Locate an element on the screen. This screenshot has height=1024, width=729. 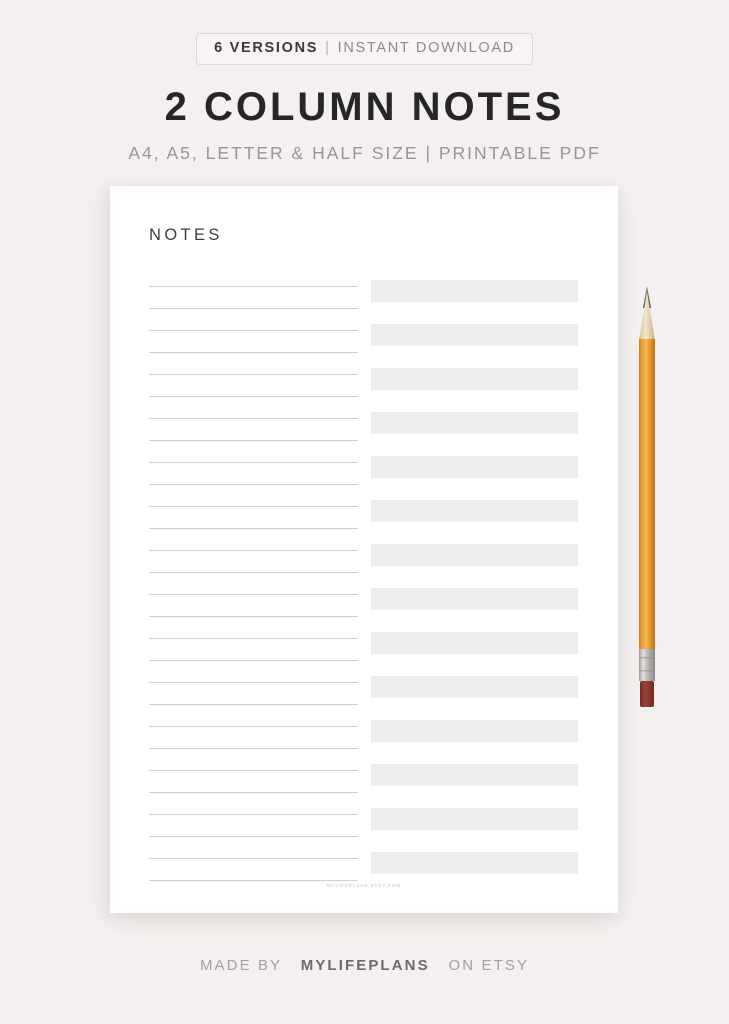
footer-brand: MYLIFEPLANS is located at coordinates (365, 965).